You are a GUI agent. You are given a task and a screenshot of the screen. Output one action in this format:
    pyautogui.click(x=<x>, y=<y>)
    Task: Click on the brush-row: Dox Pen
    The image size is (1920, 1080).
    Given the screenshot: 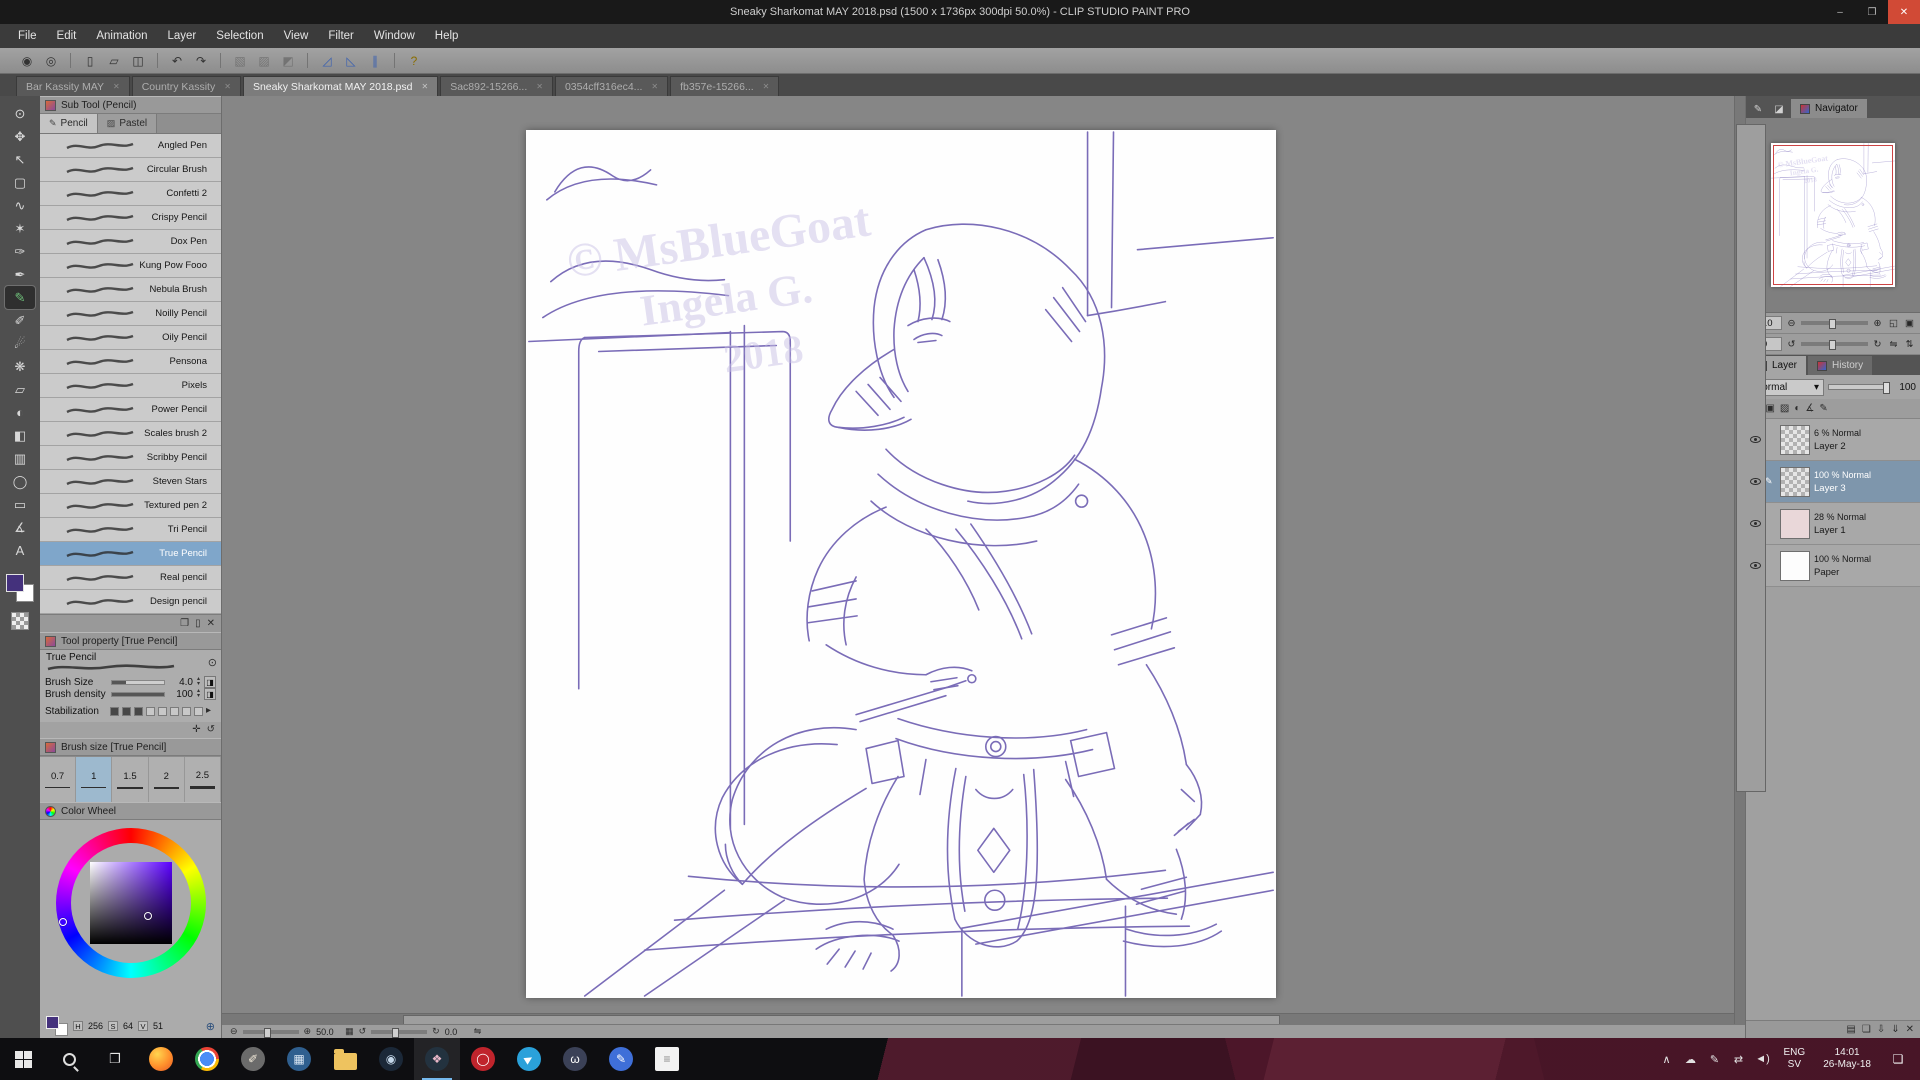 What is the action you would take?
    pyautogui.click(x=130, y=242)
    